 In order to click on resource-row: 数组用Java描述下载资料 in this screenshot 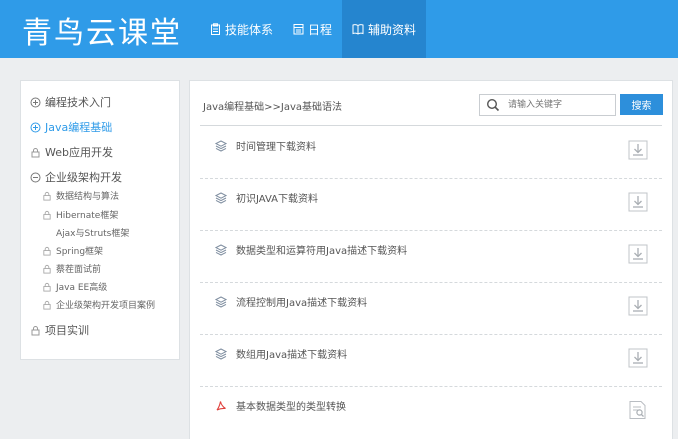, I will do `click(431, 360)`.